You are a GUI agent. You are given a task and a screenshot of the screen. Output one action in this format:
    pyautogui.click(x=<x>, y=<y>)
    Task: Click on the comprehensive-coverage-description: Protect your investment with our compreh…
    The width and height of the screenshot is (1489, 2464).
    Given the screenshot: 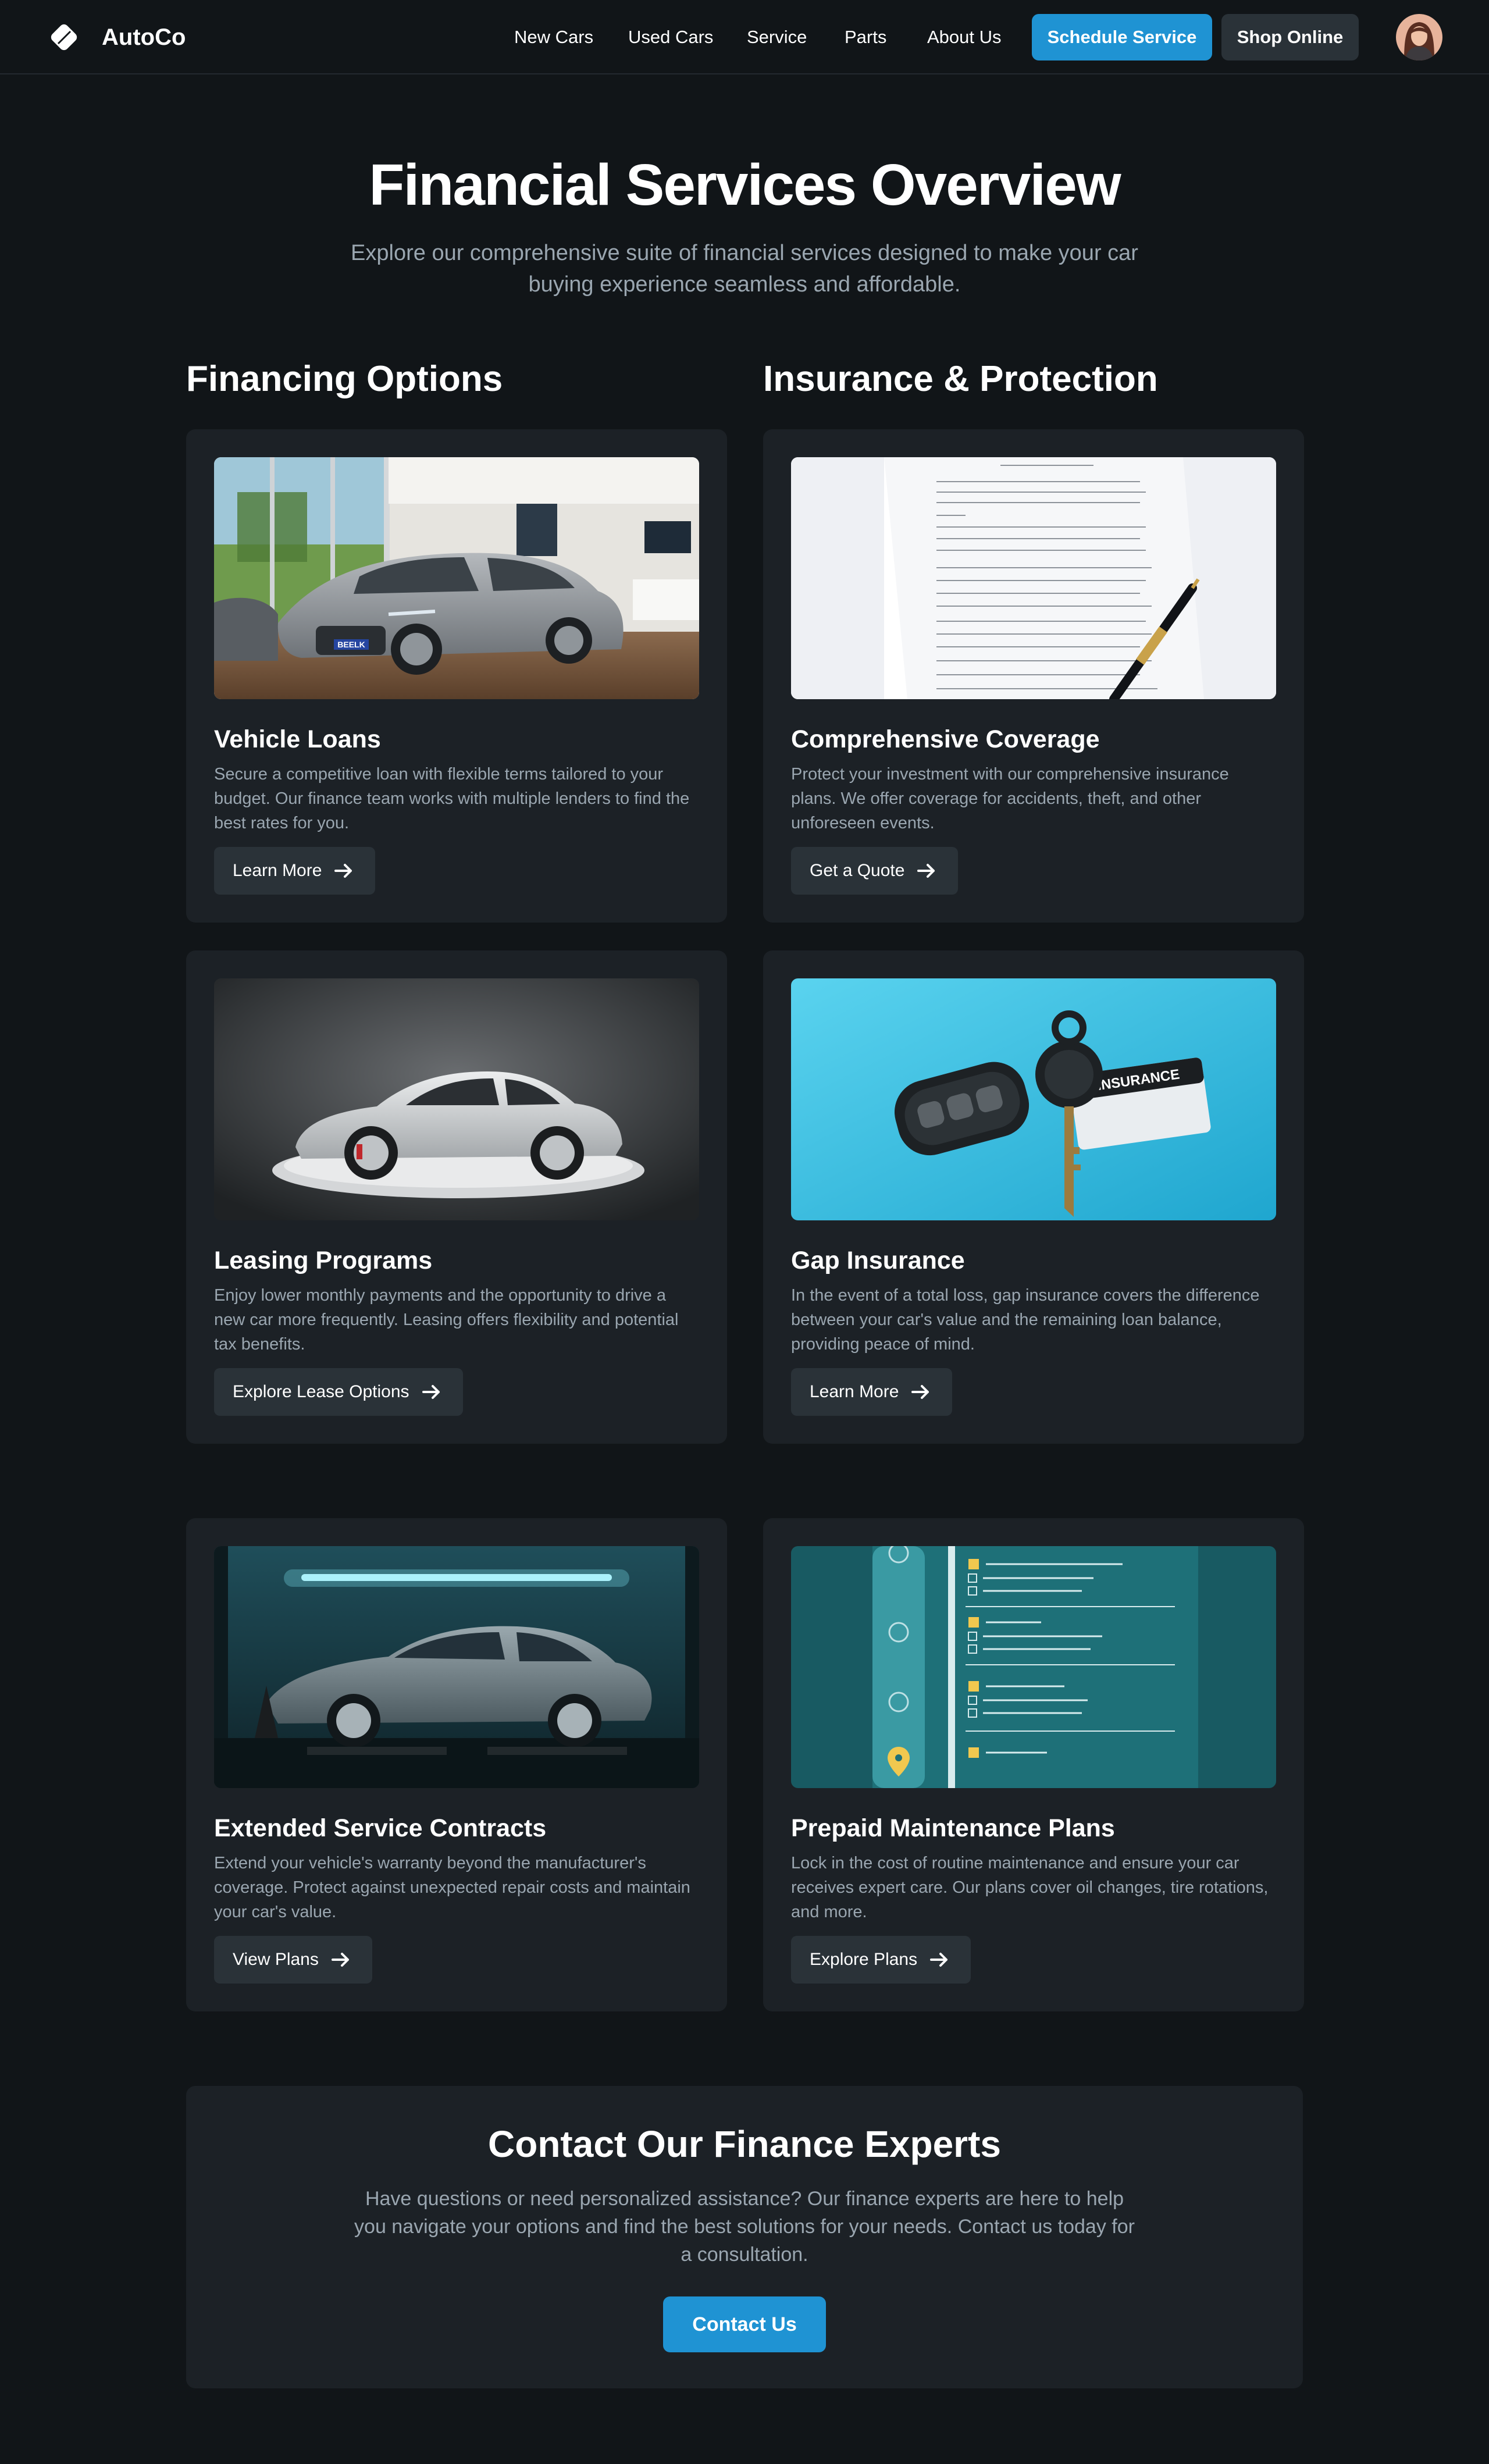 What is the action you would take?
    pyautogui.click(x=1010, y=798)
    